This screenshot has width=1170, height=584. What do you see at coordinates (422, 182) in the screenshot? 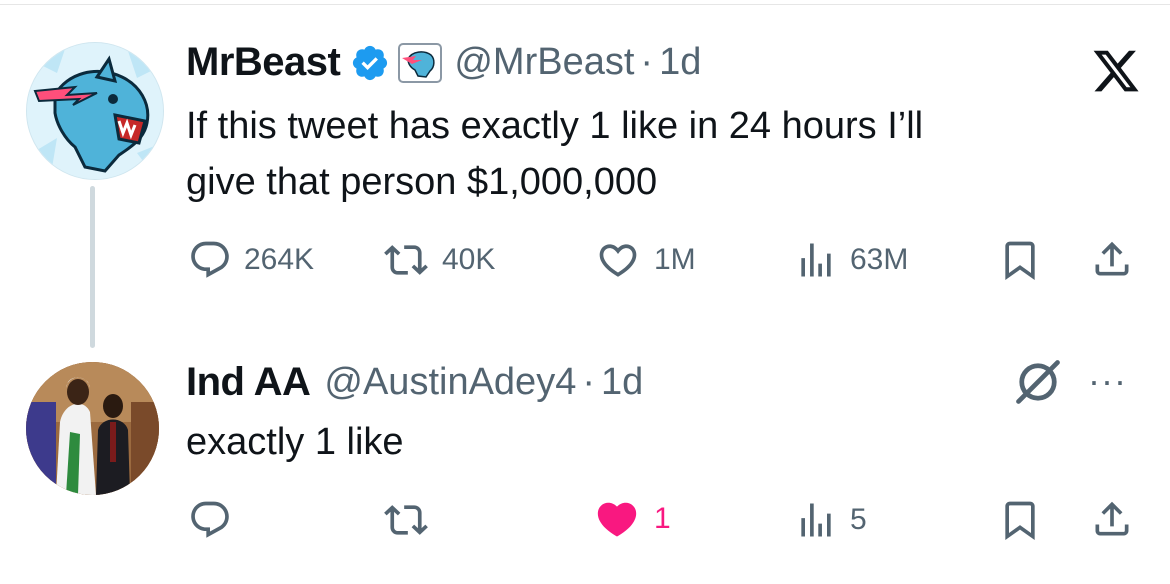
I see `tweet-text-line: give that person $1,000,000` at bounding box center [422, 182].